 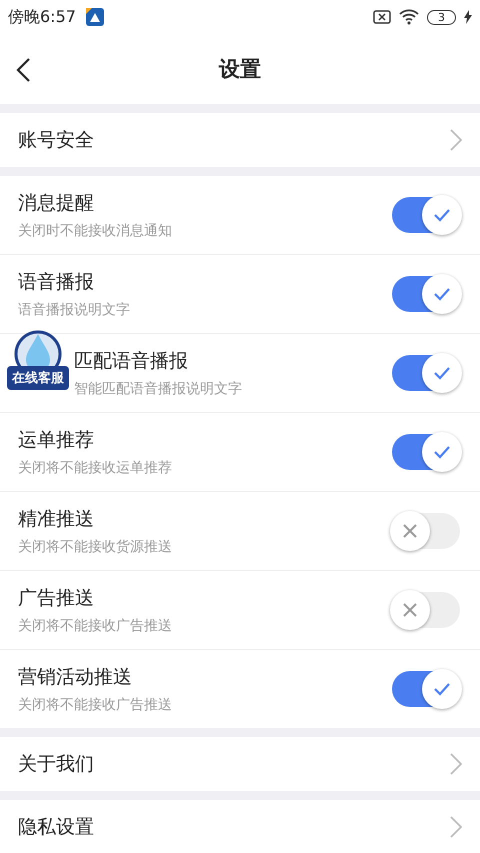 What do you see at coordinates (56, 140) in the screenshot?
I see `row-title: 账号安全` at bounding box center [56, 140].